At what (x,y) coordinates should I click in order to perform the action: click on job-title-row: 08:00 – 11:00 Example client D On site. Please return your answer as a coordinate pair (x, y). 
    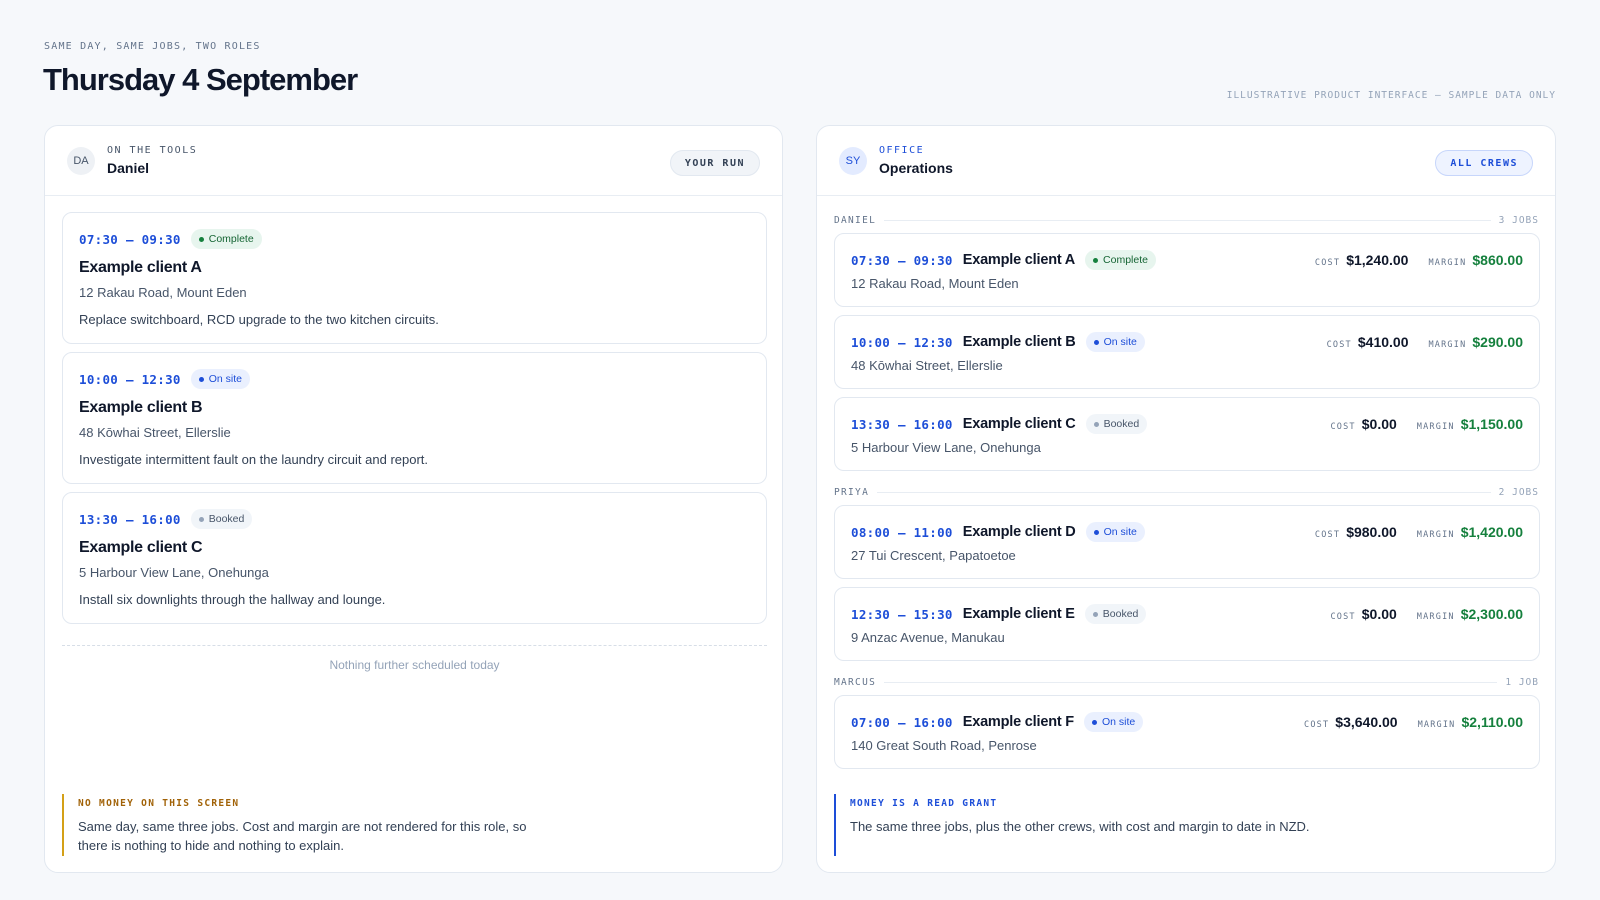
    Looking at the image, I should click on (998, 532).